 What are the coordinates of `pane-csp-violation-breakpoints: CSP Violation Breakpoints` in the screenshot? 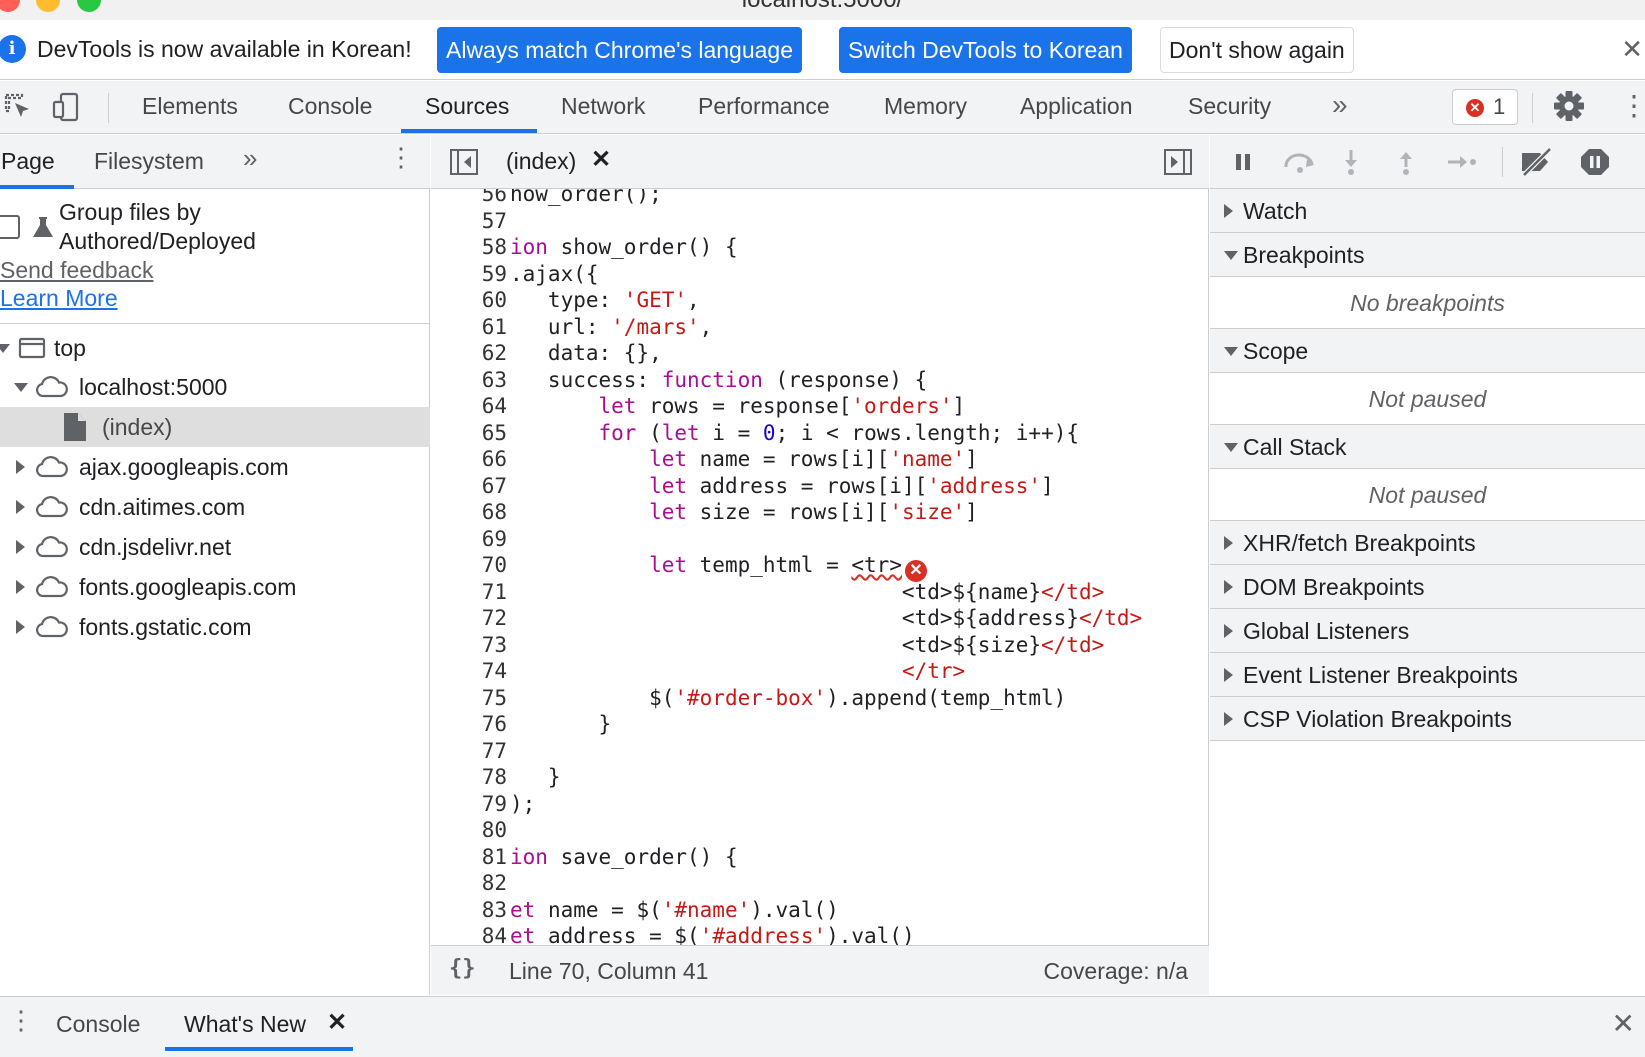 It's located at (1427, 719).